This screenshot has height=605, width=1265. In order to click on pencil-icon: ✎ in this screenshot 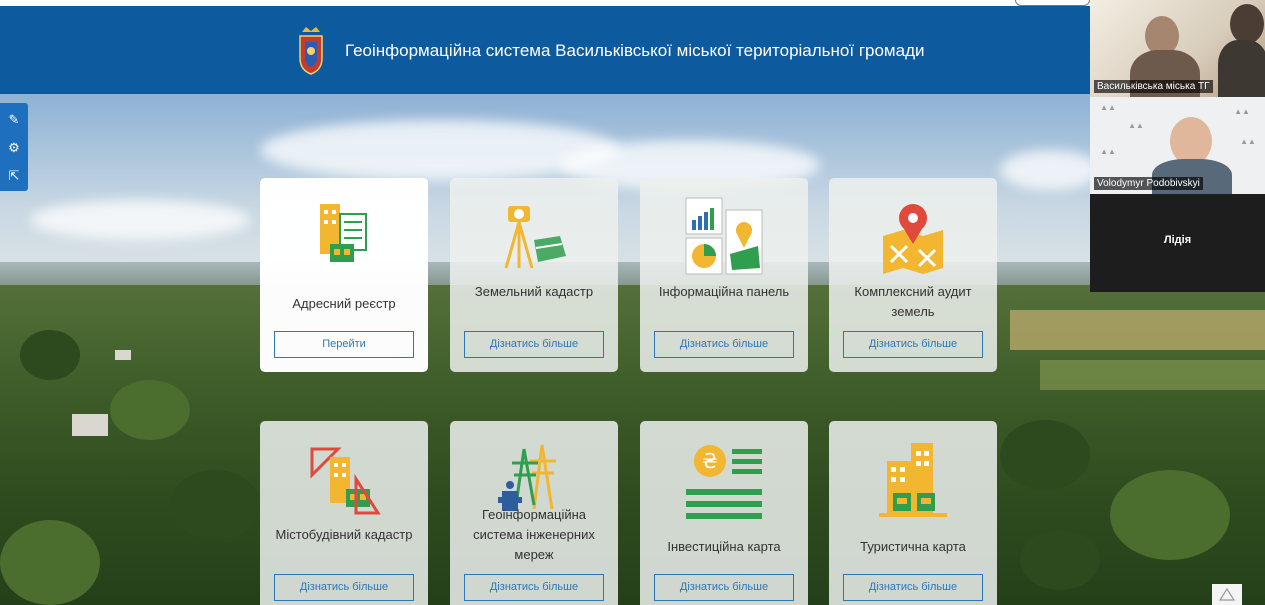, I will do `click(14, 120)`.